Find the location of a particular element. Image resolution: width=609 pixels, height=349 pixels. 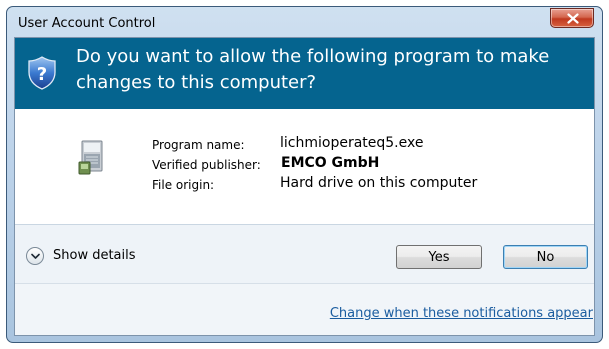

close-icon is located at coordinates (573, 18).